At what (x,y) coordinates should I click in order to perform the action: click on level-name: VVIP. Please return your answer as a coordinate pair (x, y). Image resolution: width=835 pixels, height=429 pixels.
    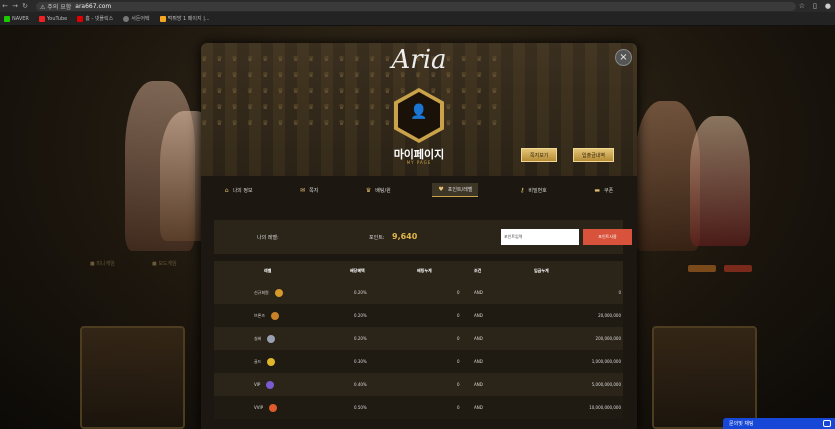
    Looking at the image, I should click on (266, 407).